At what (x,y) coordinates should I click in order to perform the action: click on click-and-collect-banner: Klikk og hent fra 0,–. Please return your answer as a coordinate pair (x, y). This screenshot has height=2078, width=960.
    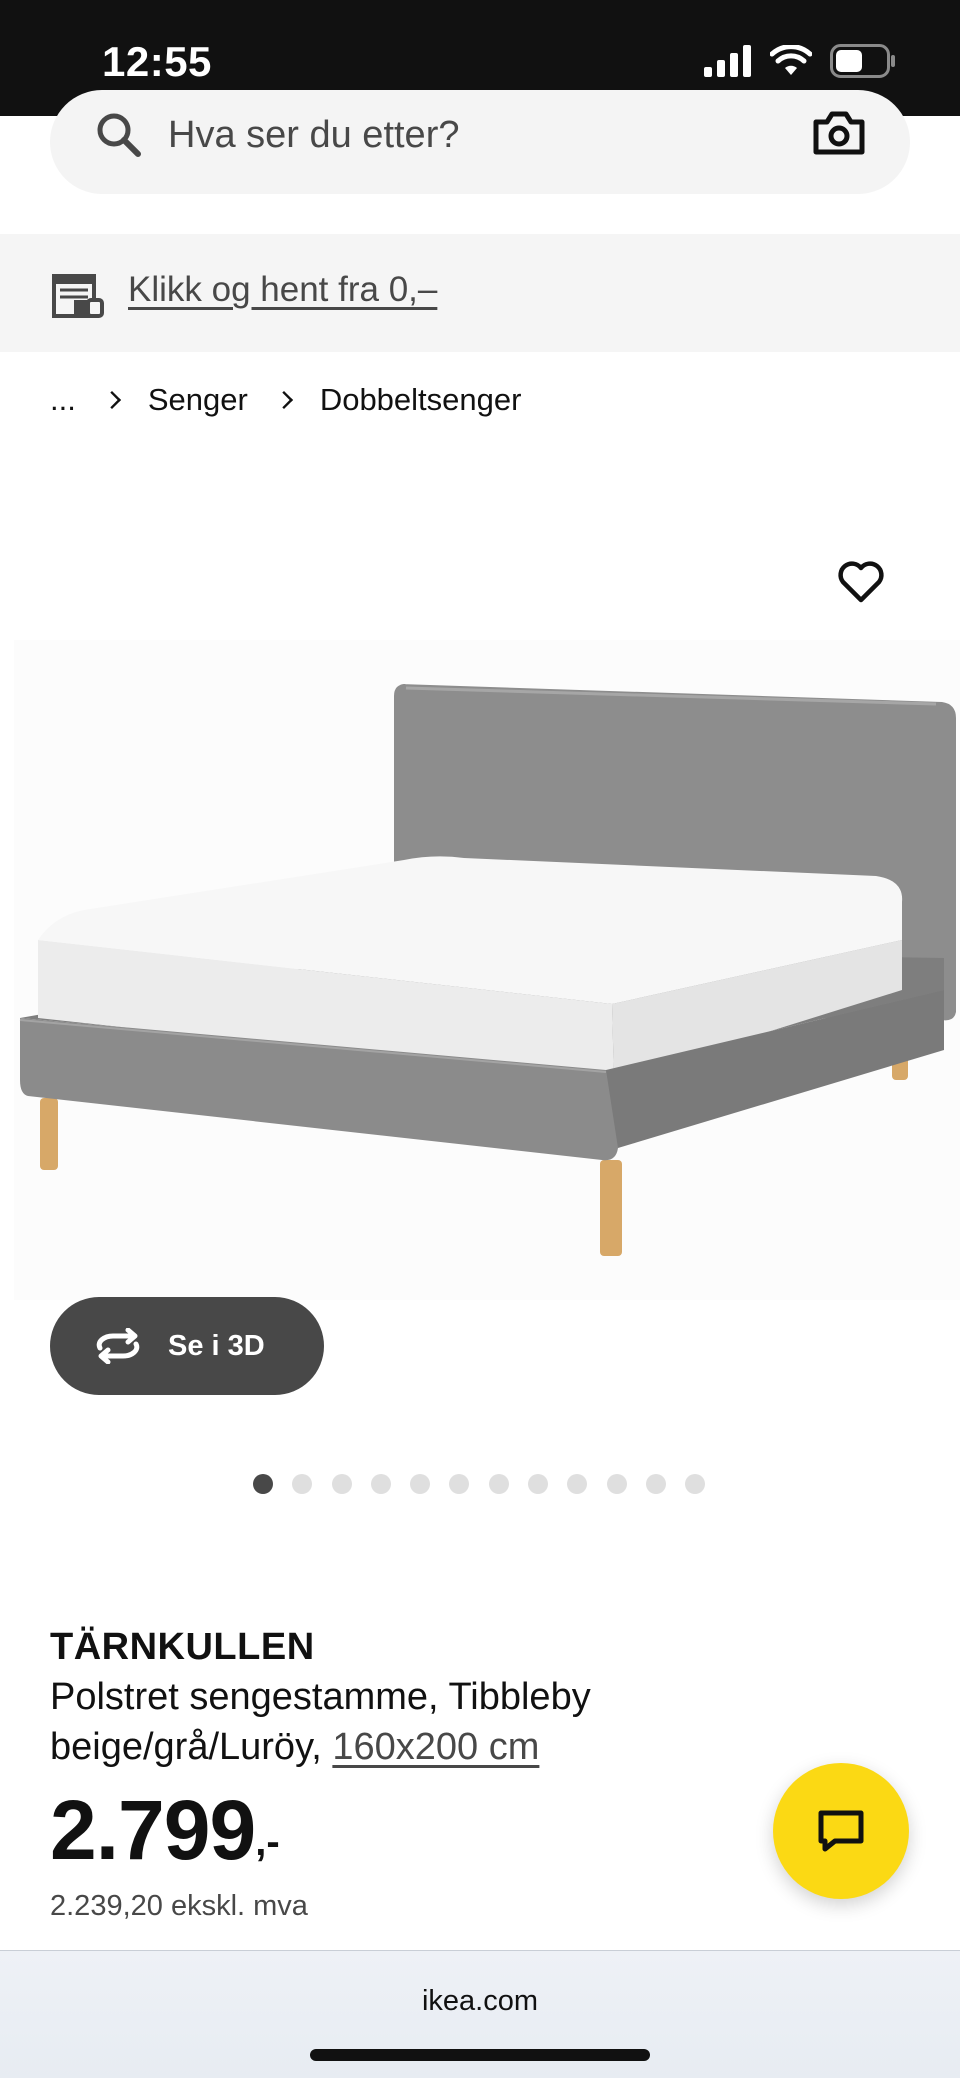
    Looking at the image, I should click on (480, 293).